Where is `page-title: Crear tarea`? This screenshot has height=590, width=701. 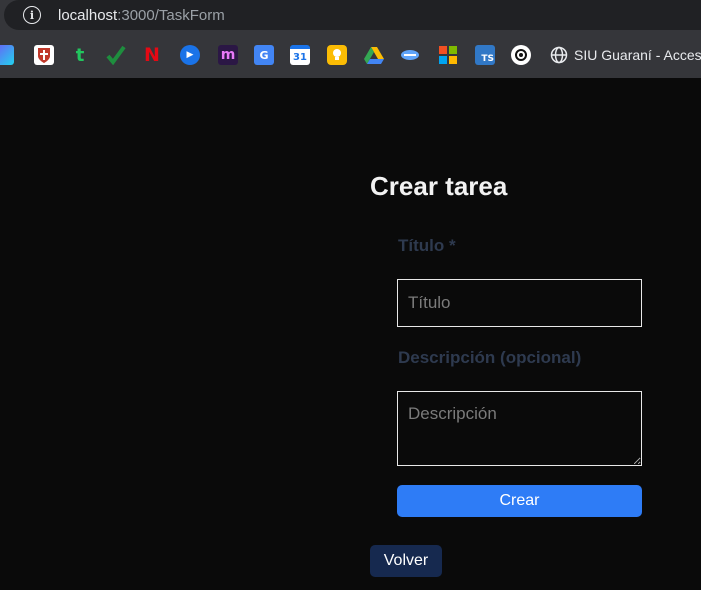 page-title: Crear tarea is located at coordinates (439, 186).